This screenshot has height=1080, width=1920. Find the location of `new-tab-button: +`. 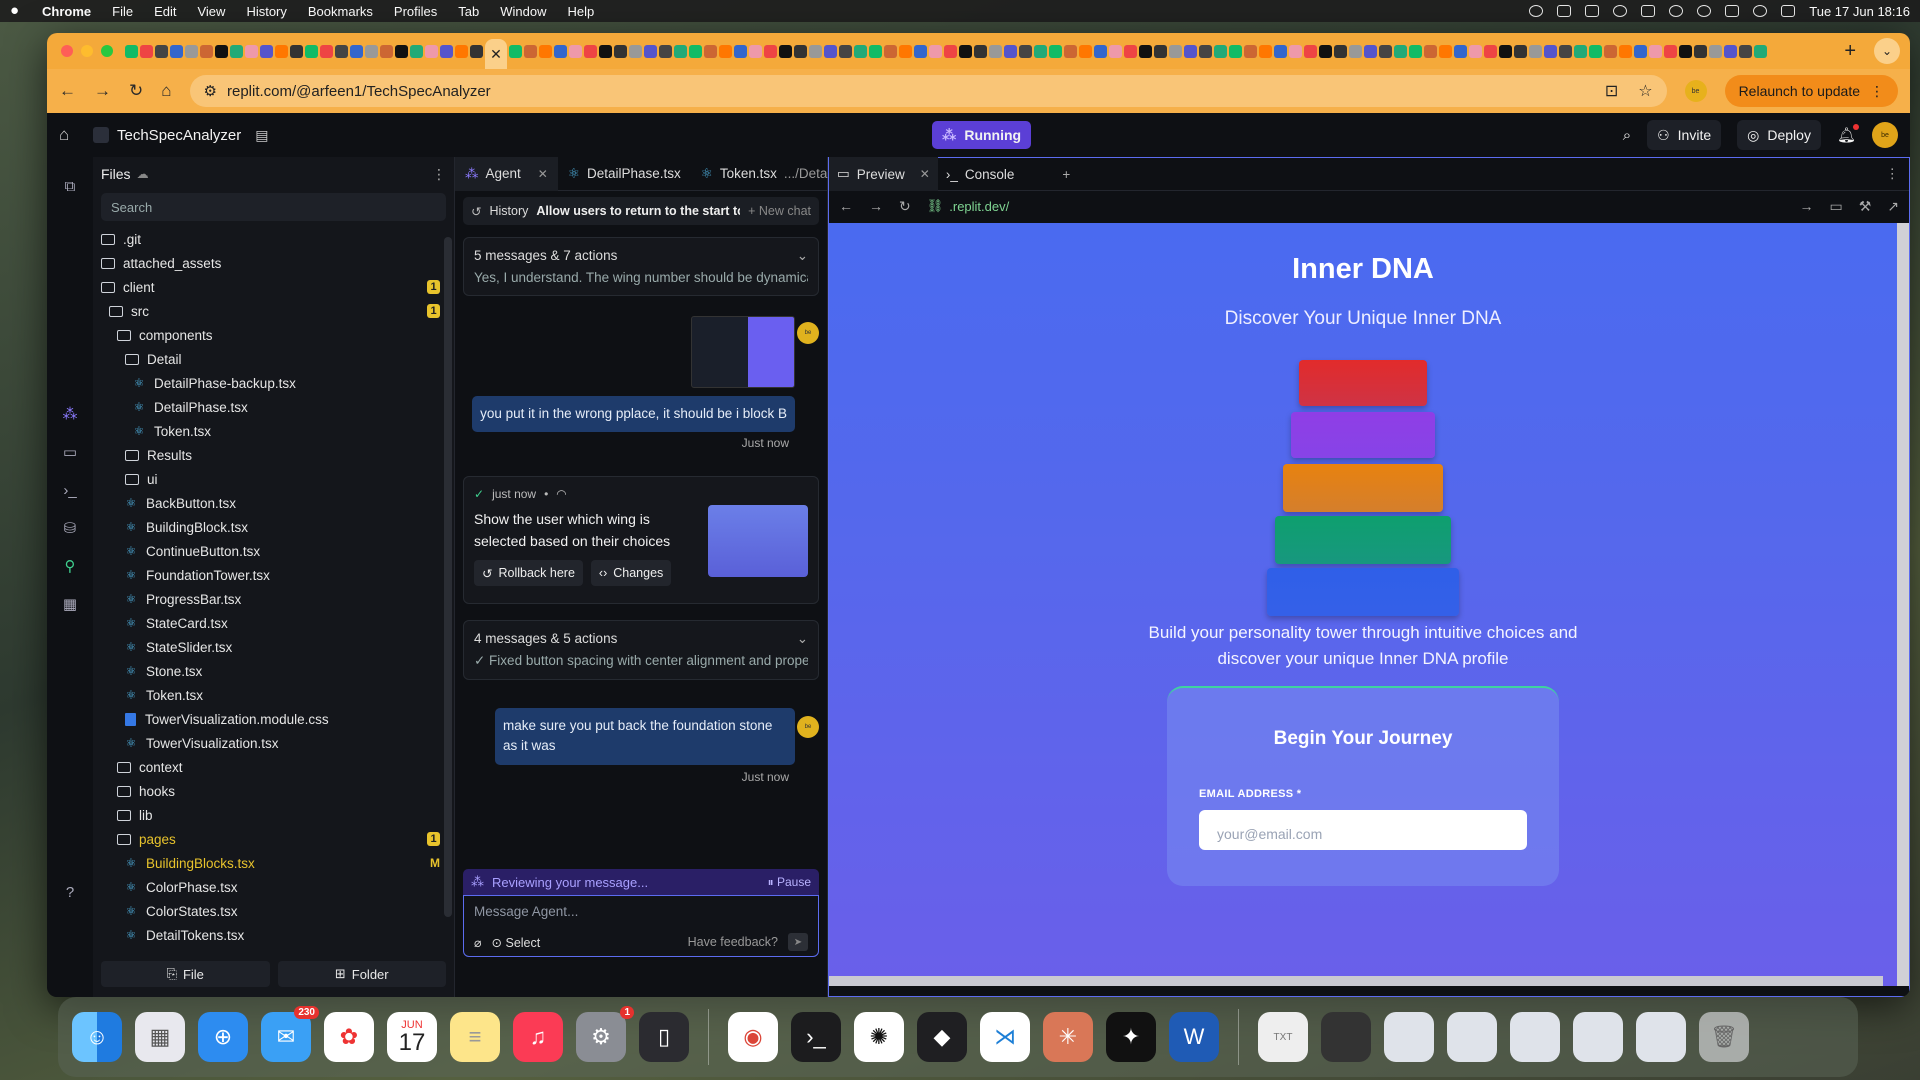

new-tab-button: + is located at coordinates (1850, 51).